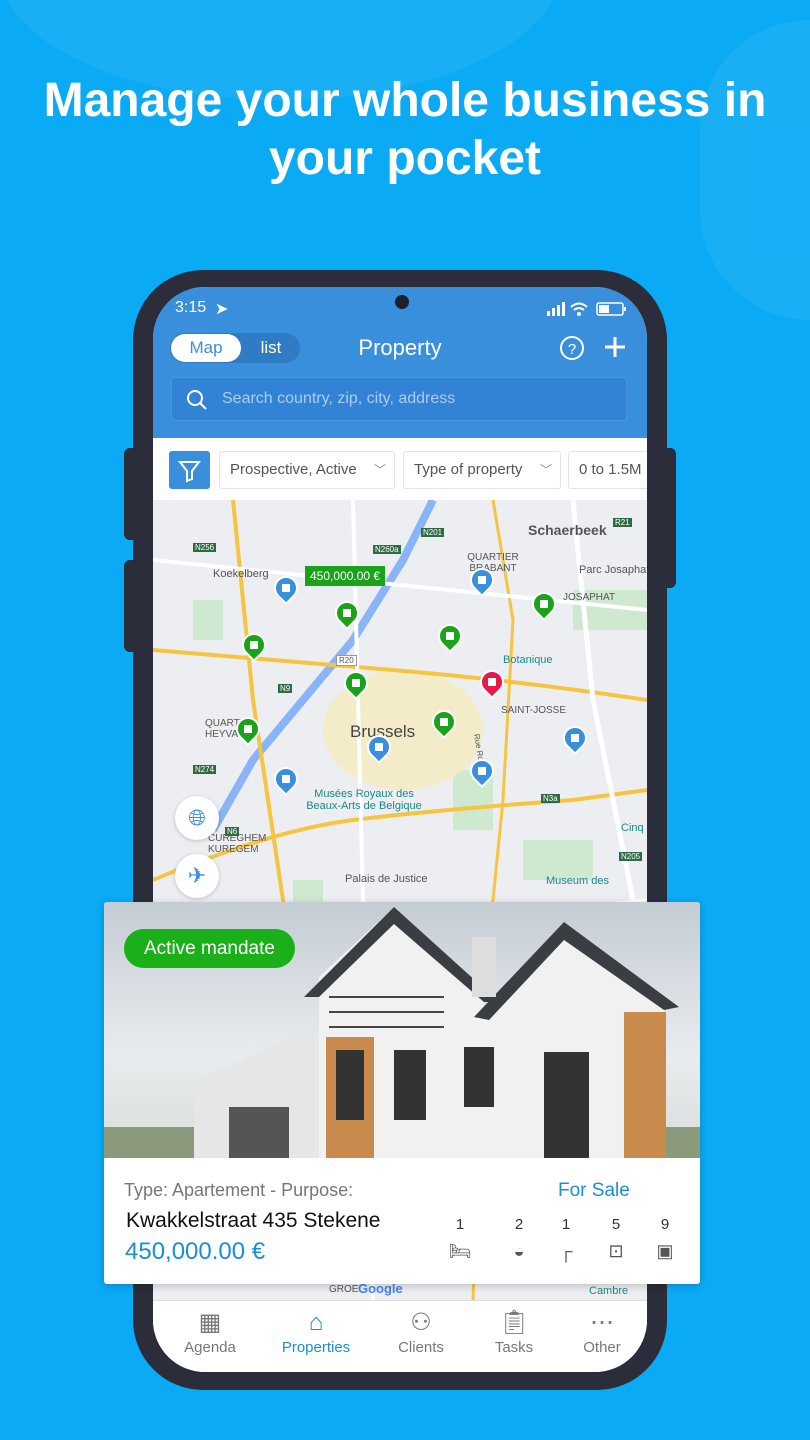 The height and width of the screenshot is (1440, 810). I want to click on globe-icon: 🌐︎, so click(197, 817).